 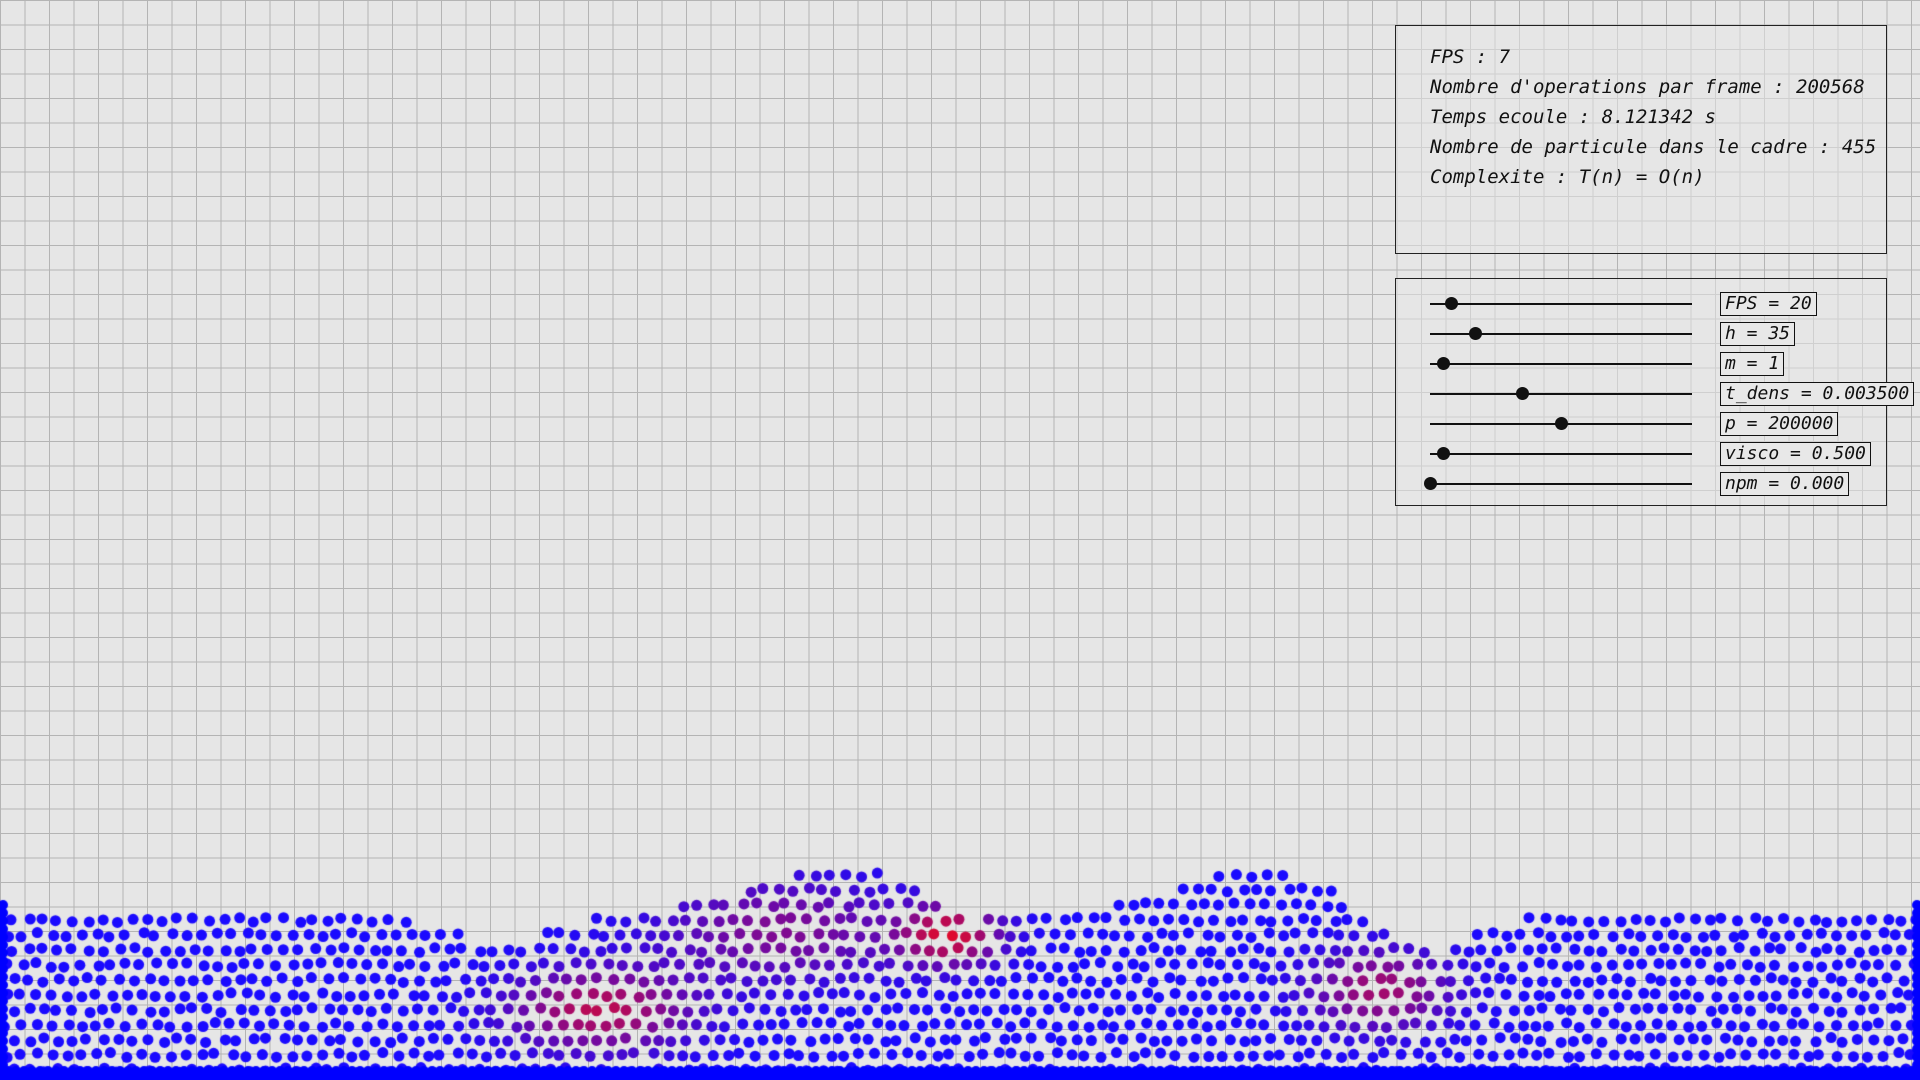 I want to click on fps-stat: FPS : 7, so click(x=1658, y=57).